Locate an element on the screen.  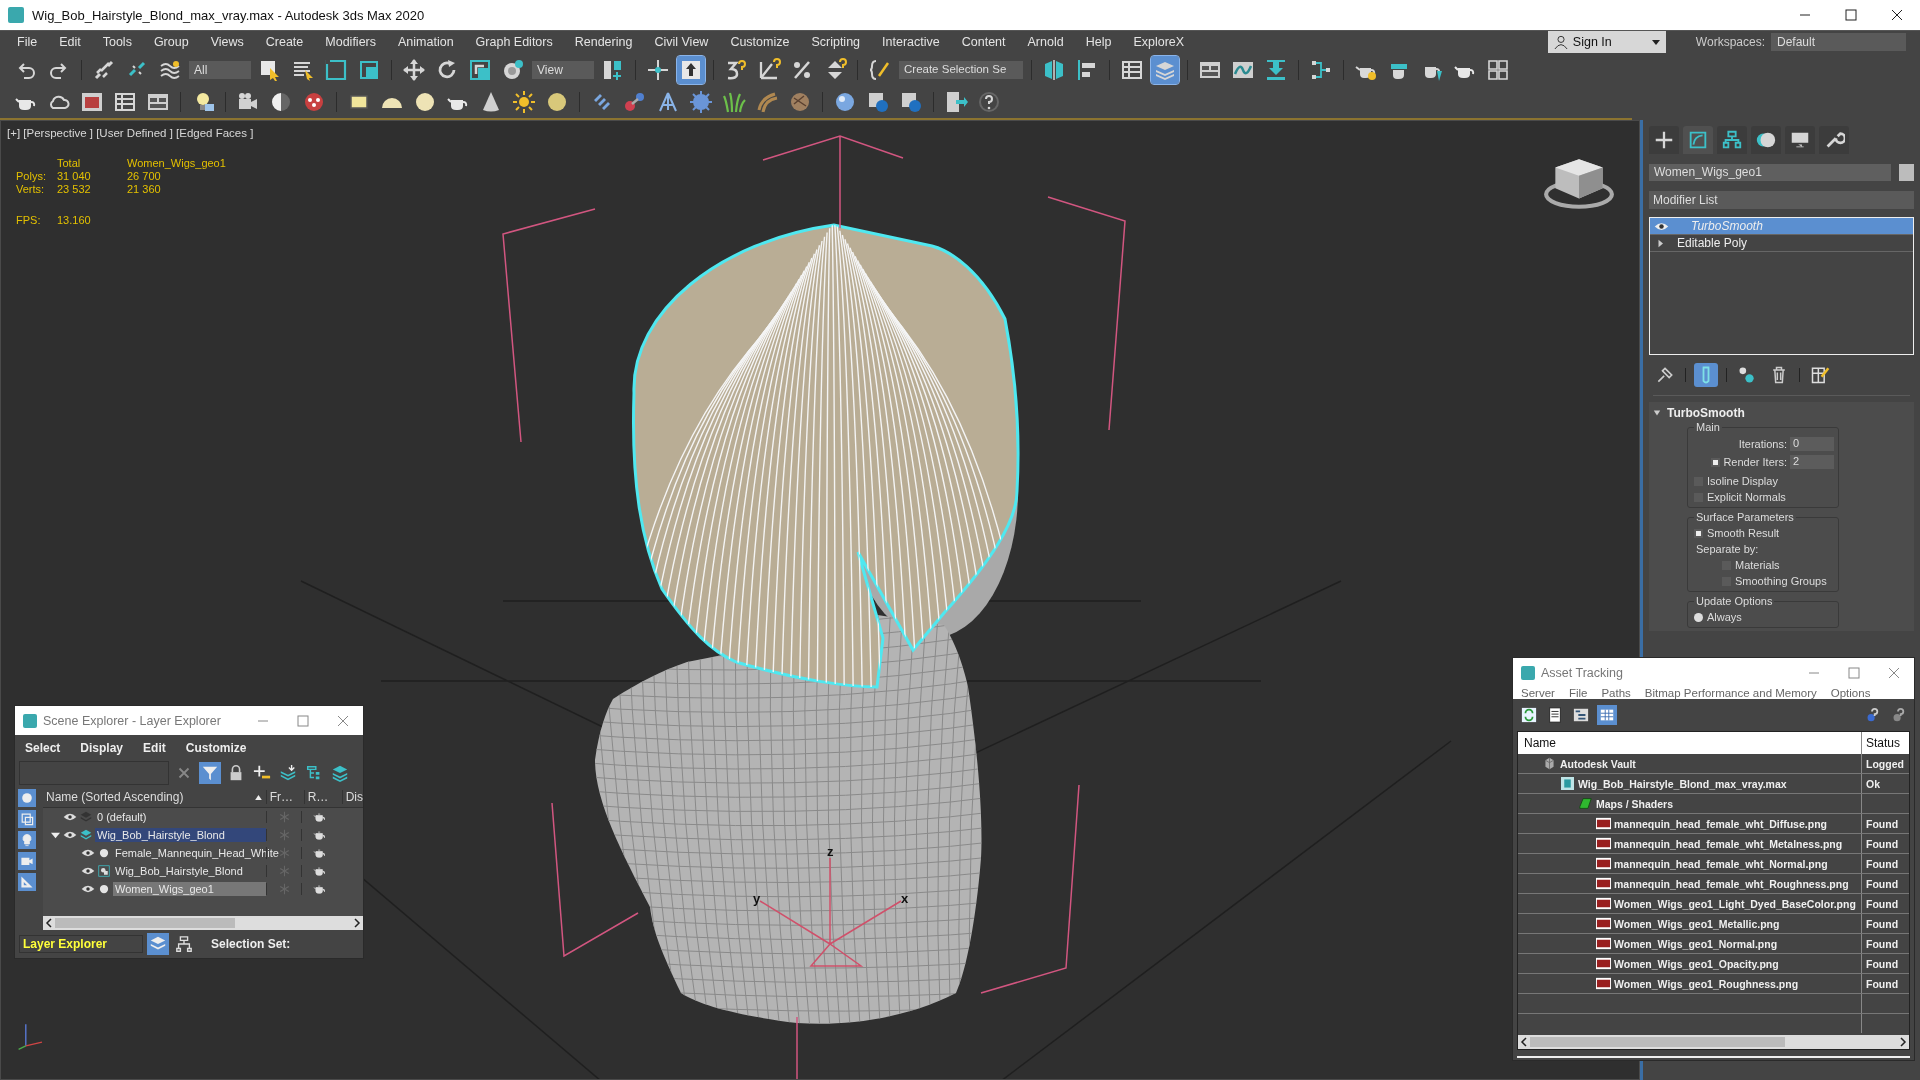
refresh-icon is located at coordinates (1529, 715).